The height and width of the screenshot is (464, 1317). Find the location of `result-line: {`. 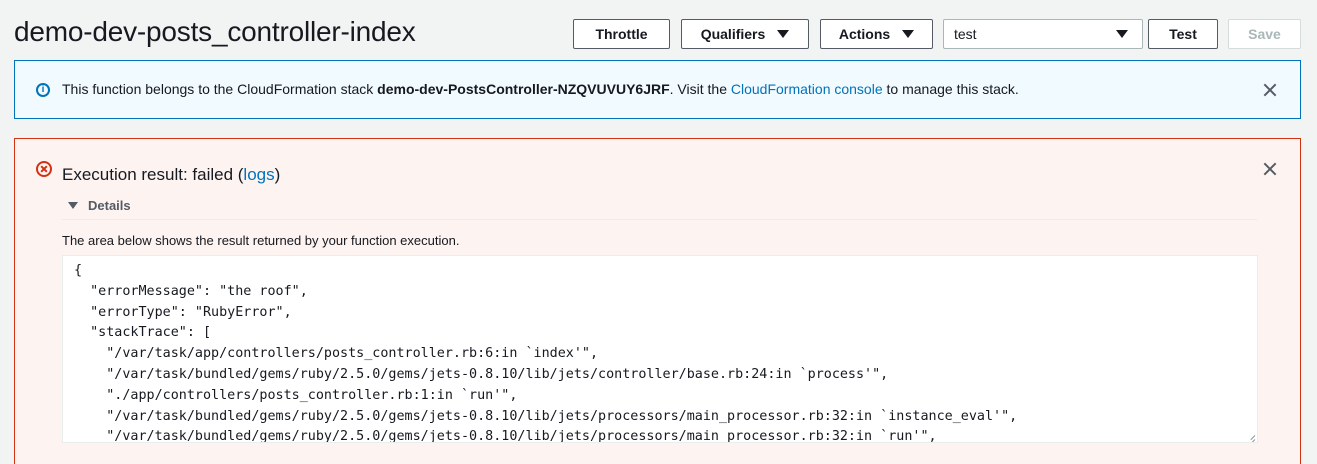

result-line: { is located at coordinates (78, 270).